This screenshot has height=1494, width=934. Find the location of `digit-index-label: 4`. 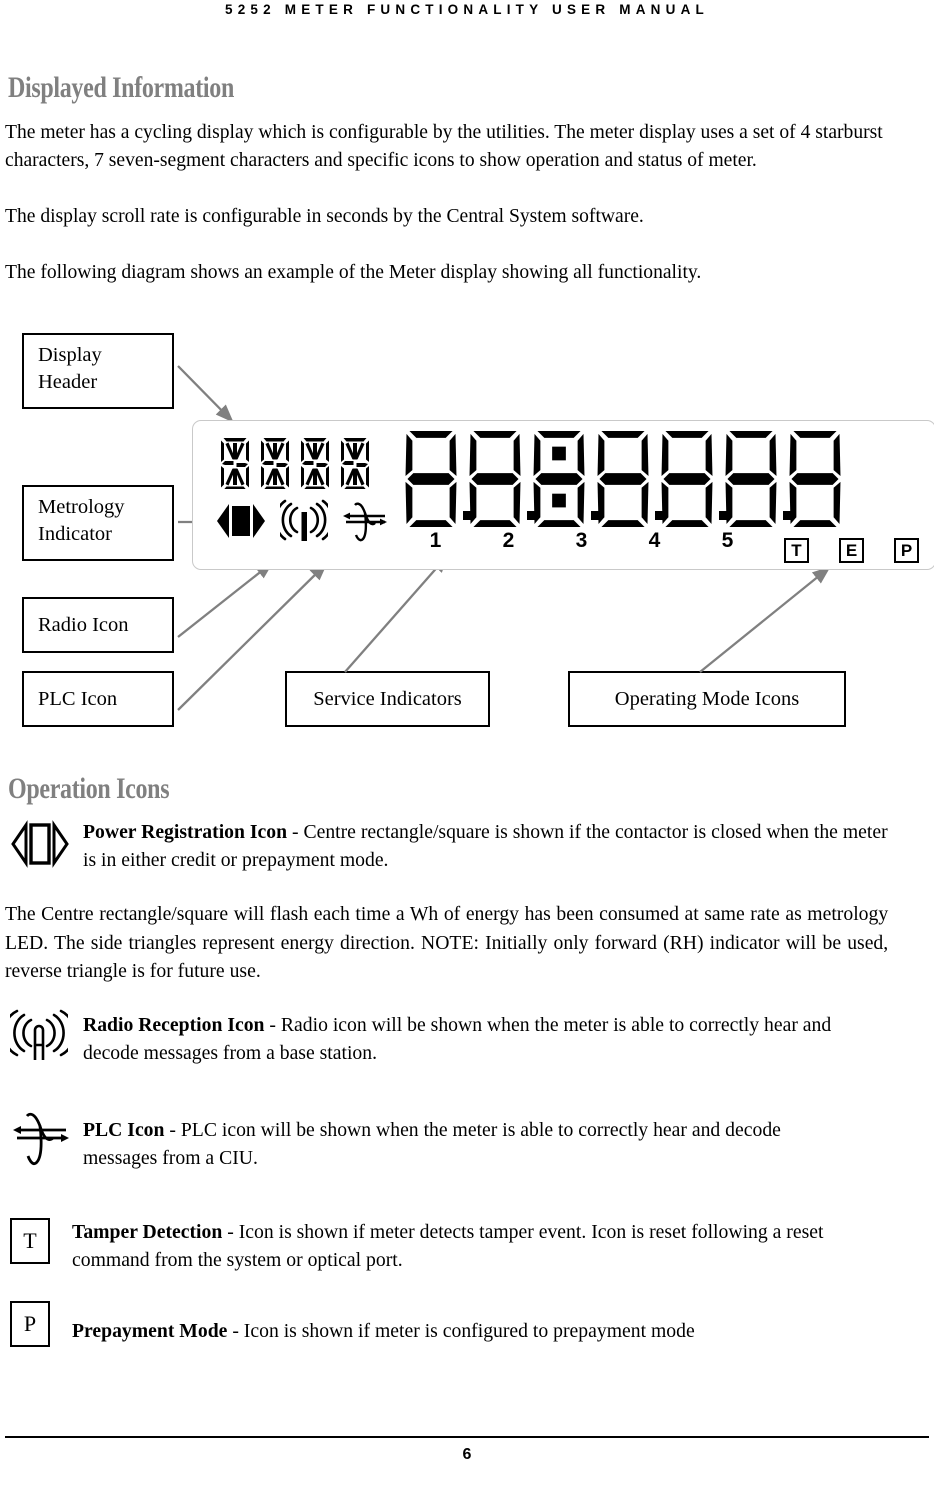

digit-index-label: 4 is located at coordinates (654, 540).